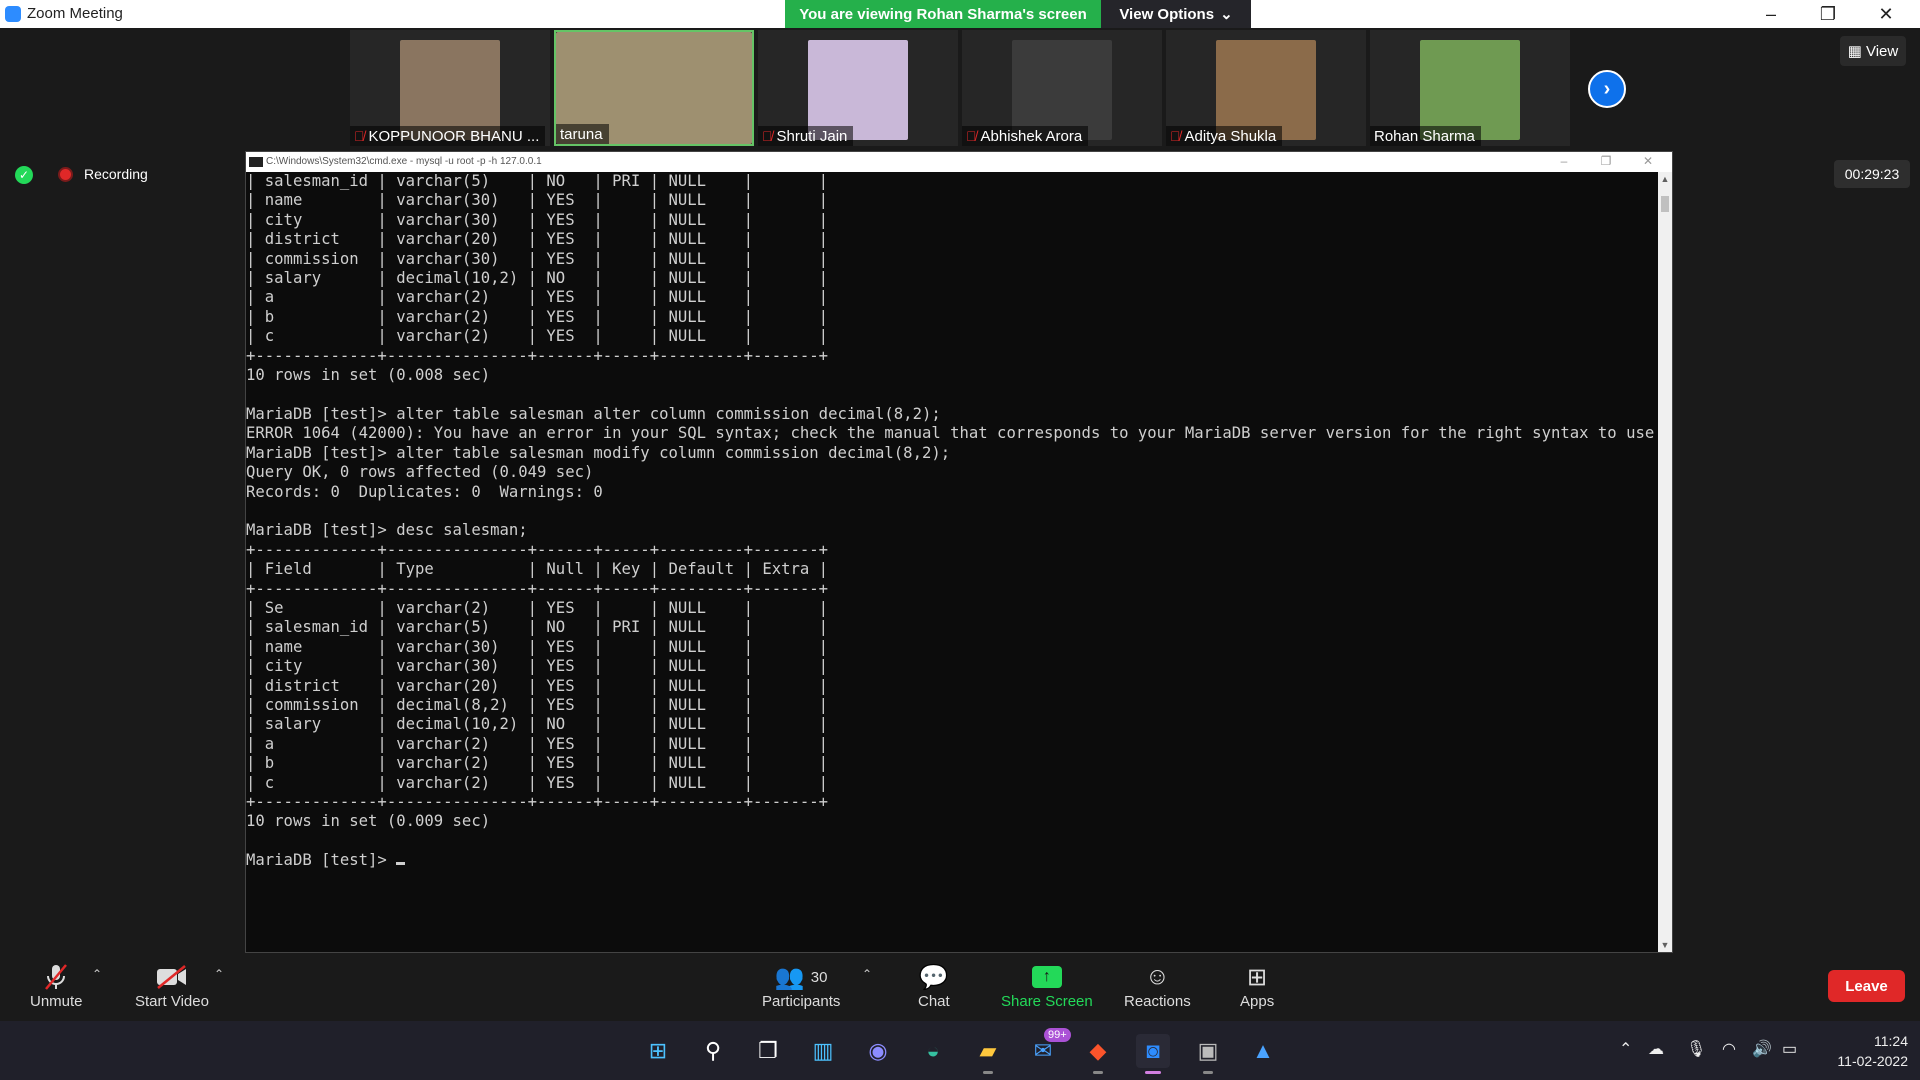 The image size is (1920, 1080). I want to click on volume-icon: 🔊, so click(1762, 1049).